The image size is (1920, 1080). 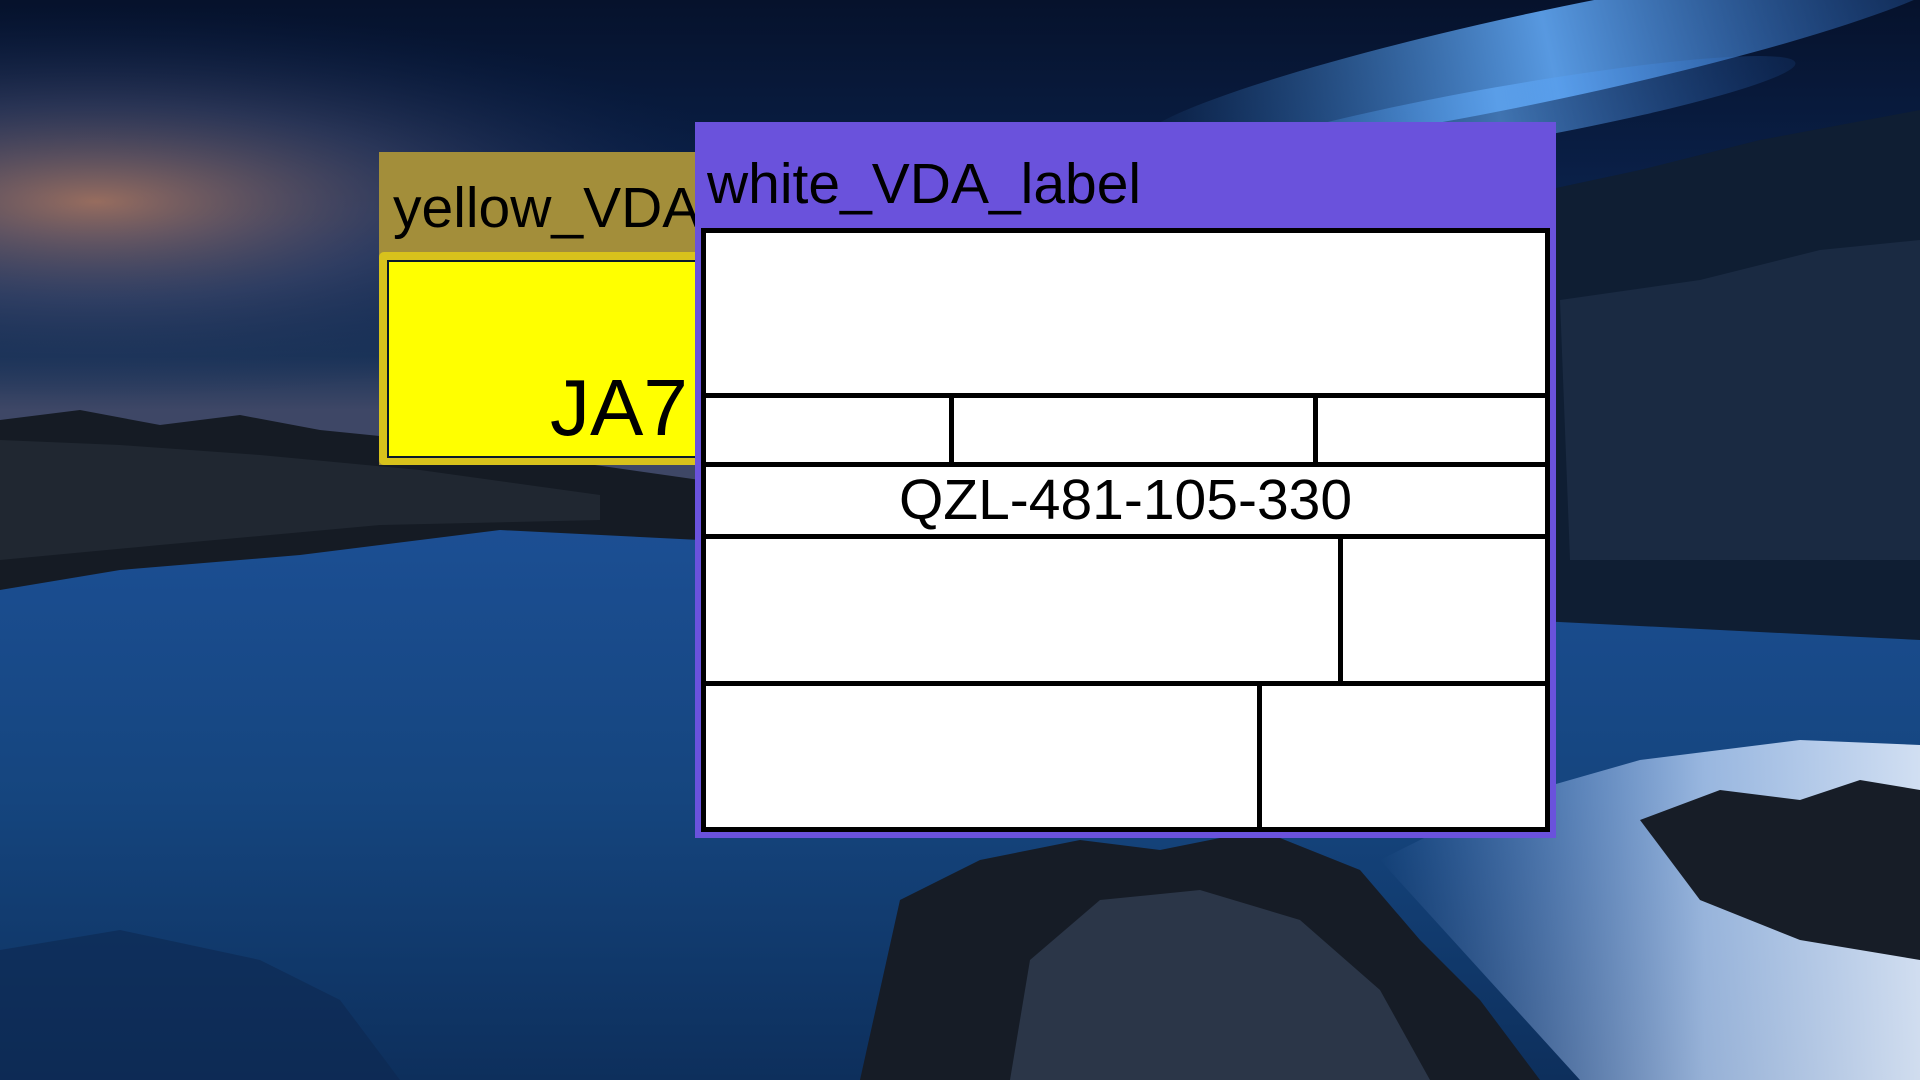 I want to click on tracking-number: QZL-481-105-330, so click(x=1125, y=500).